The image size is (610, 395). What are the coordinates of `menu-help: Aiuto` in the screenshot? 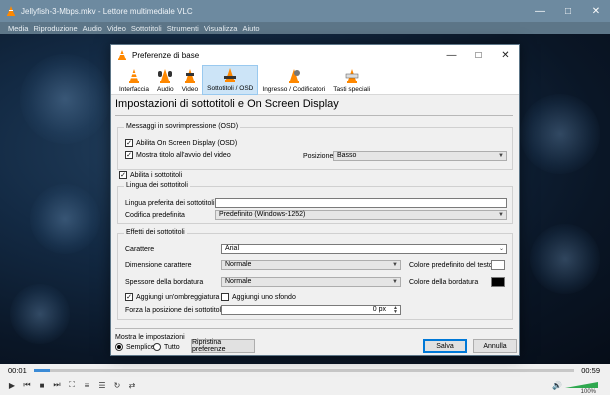 It's located at (250, 28).